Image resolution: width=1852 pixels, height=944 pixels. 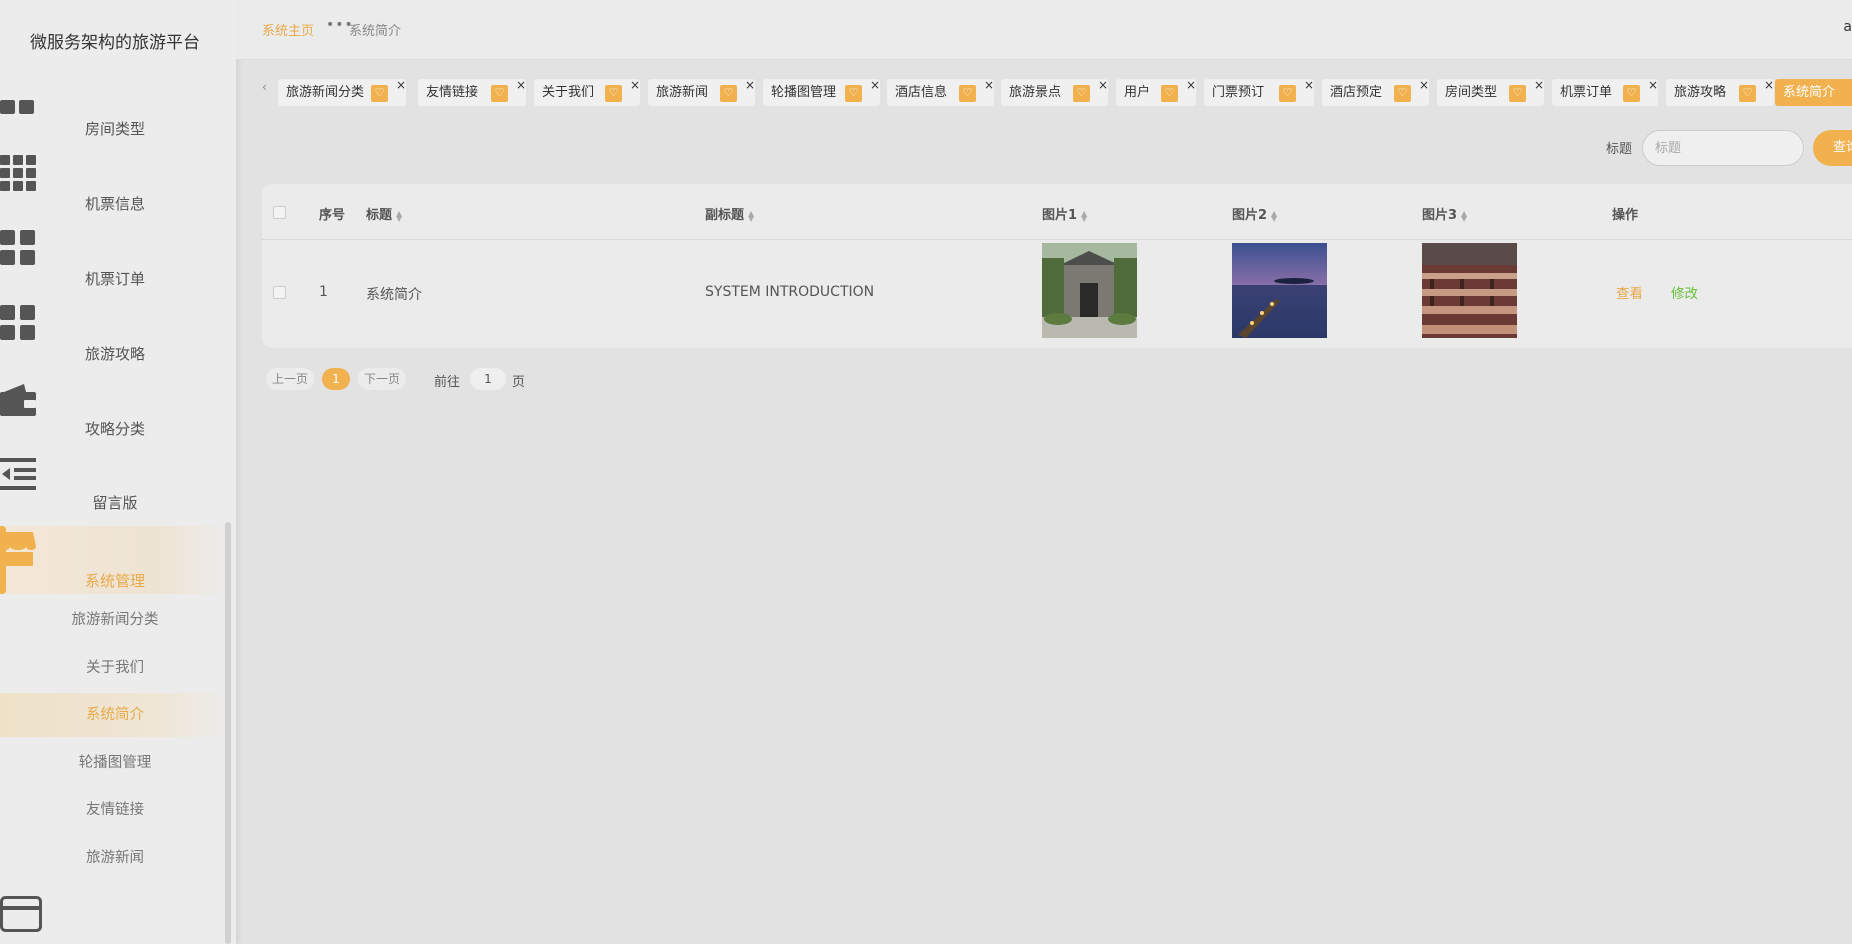 What do you see at coordinates (1156, 92) in the screenshot?
I see `tag-item: 用户 ♡ ×` at bounding box center [1156, 92].